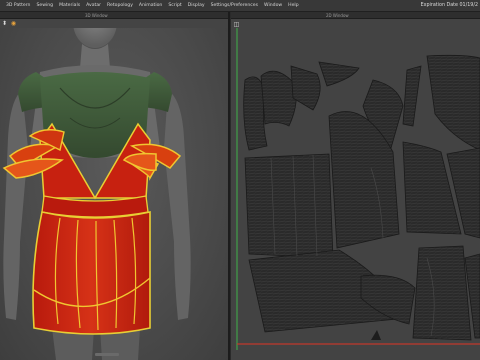 The image size is (480, 360). Describe the element at coordinates (289, 206) in the screenshot. I see `pattern-piece-front-bodice` at that location.